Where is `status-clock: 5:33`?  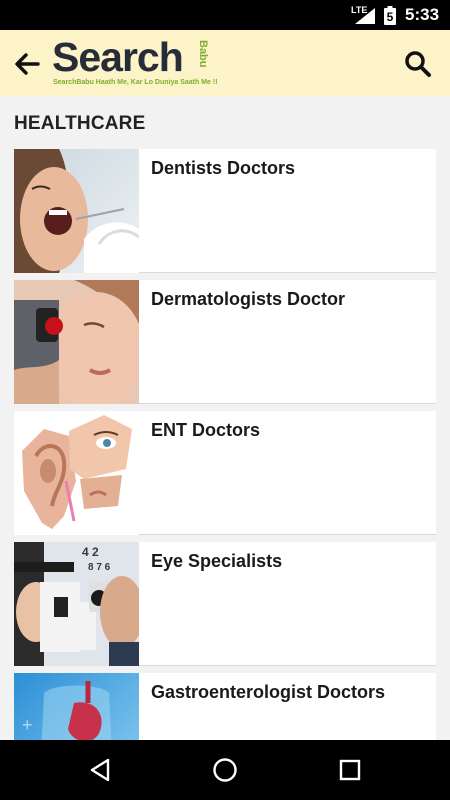
status-clock: 5:33 is located at coordinates (422, 14).